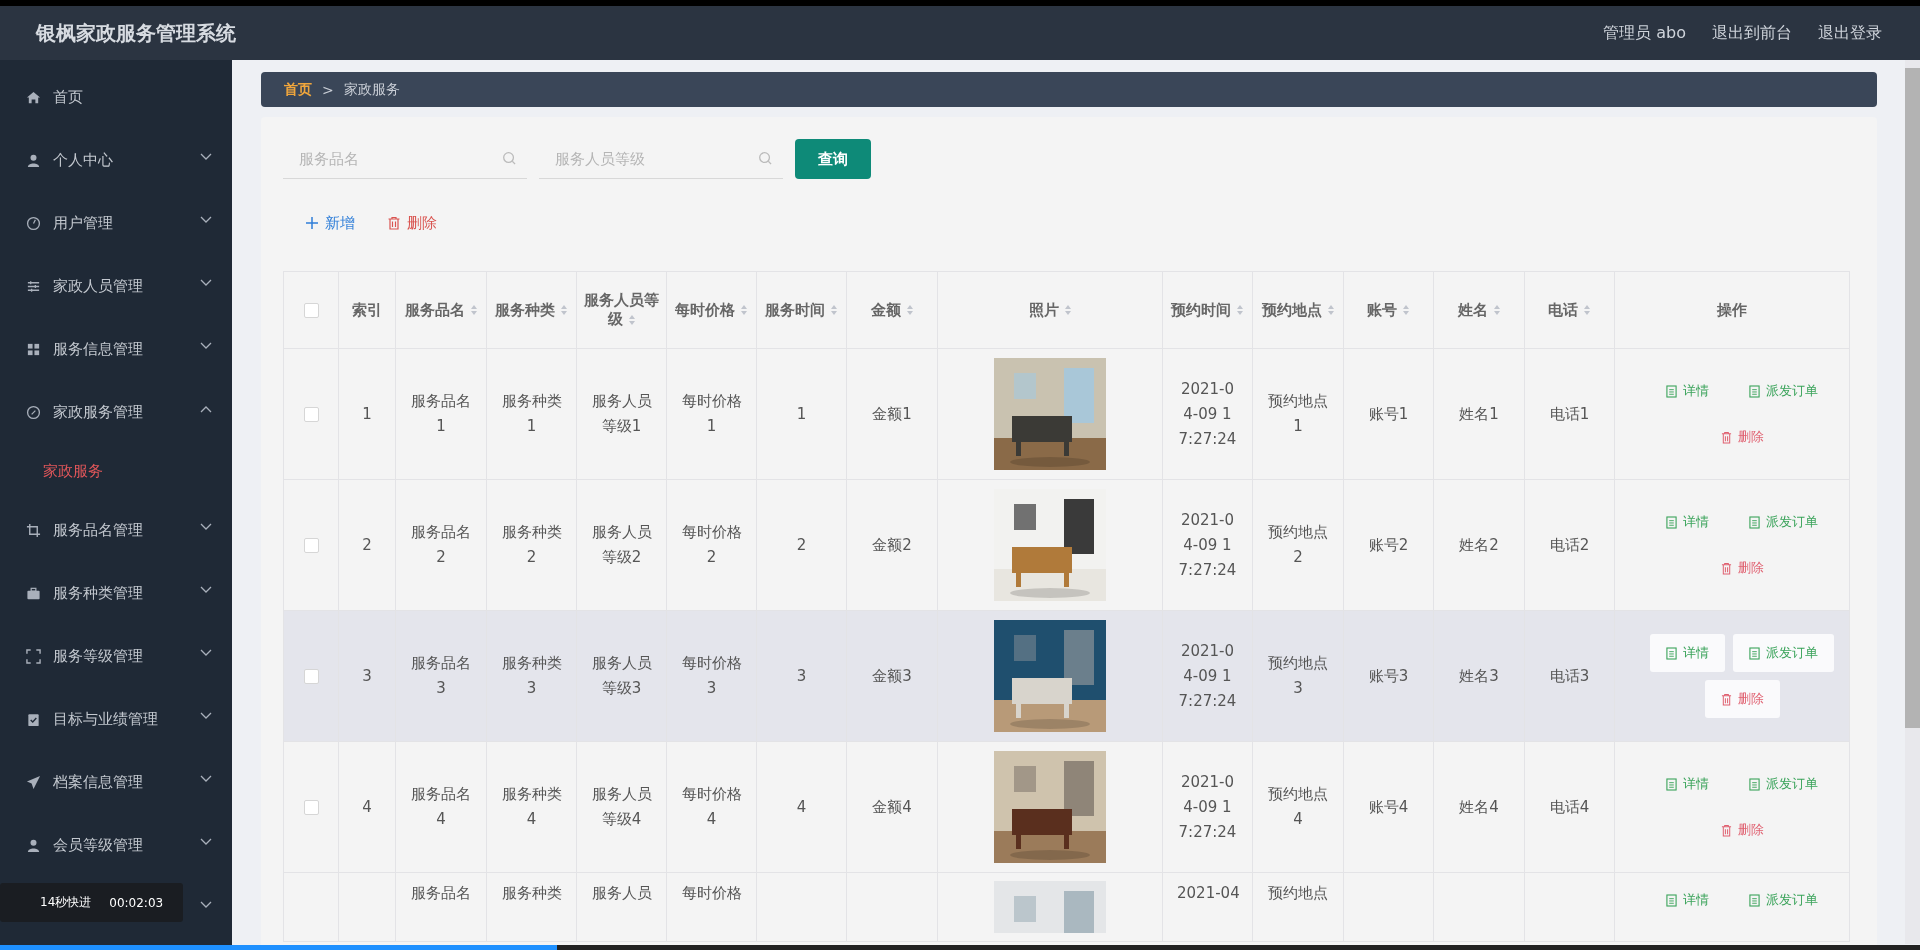 The image size is (1920, 950). Describe the element at coordinates (621, 893) in the screenshot. I see `table-cell: 服务人员` at that location.